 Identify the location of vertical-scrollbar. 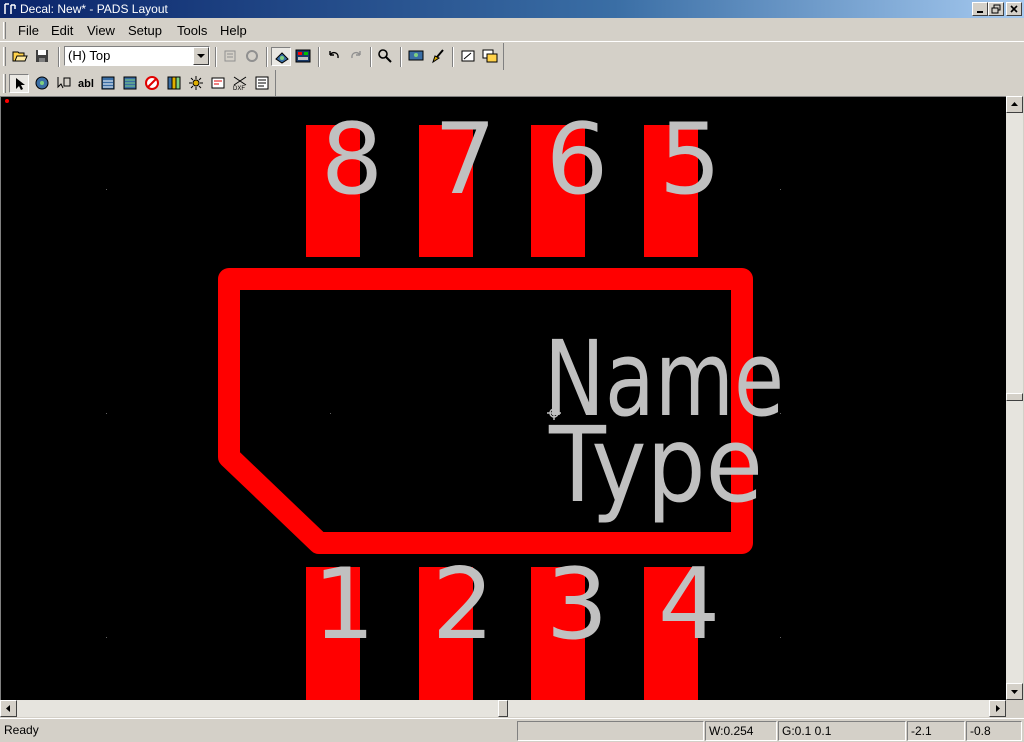
(1014, 398).